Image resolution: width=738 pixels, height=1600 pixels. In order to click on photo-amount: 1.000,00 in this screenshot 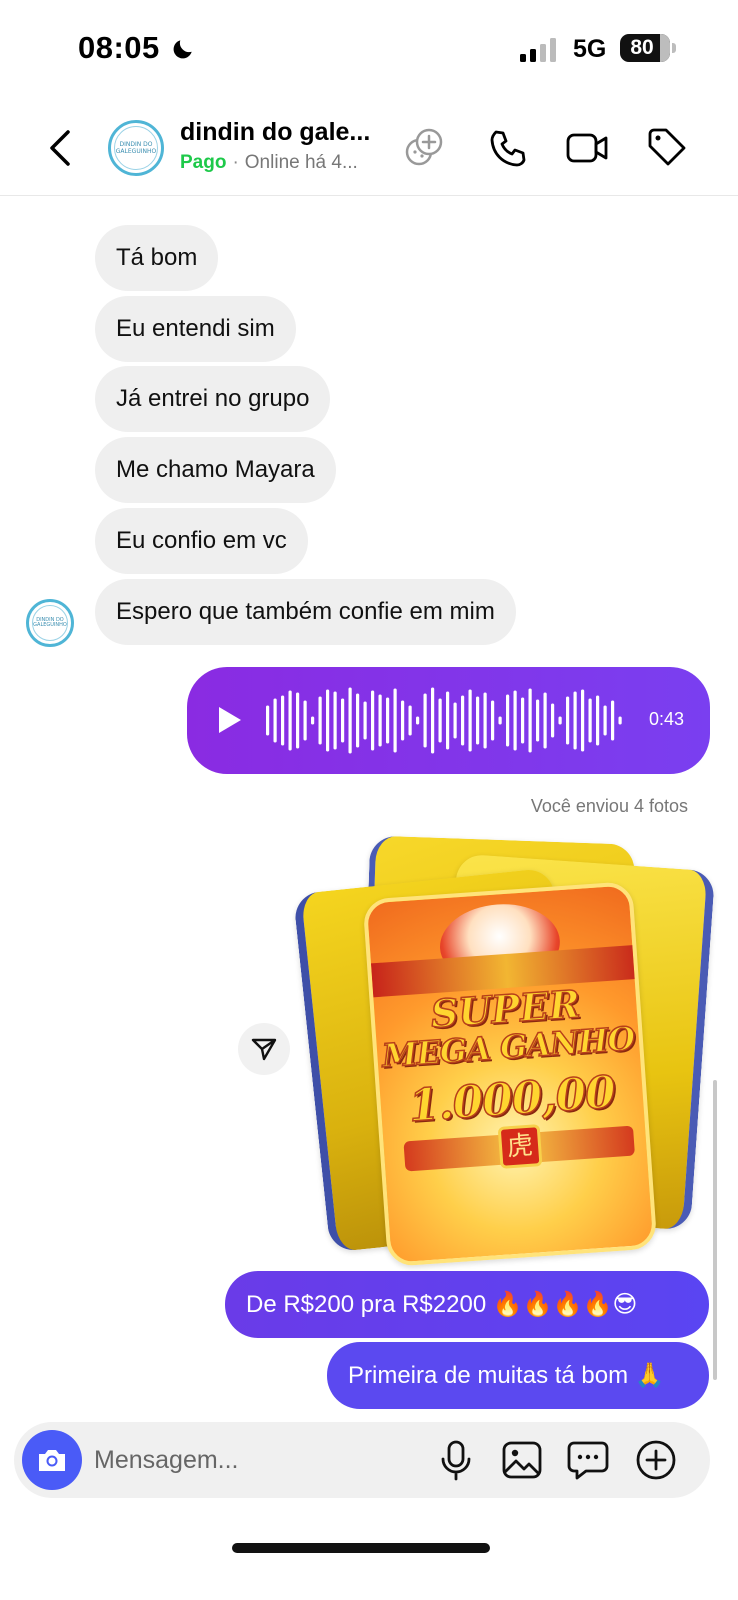, I will do `click(511, 1099)`.